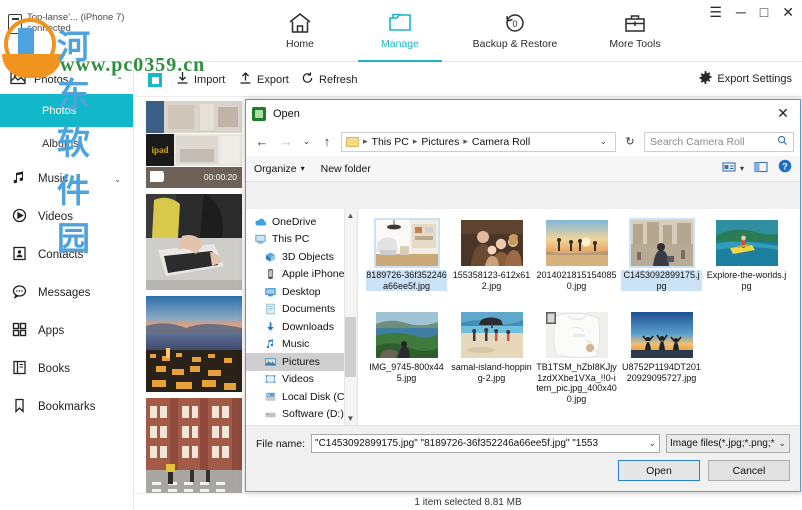 The image size is (802, 510). What do you see at coordinates (313, 414) in the screenshot?
I see `tree-item-software-d-label: Software (D:)` at bounding box center [313, 414].